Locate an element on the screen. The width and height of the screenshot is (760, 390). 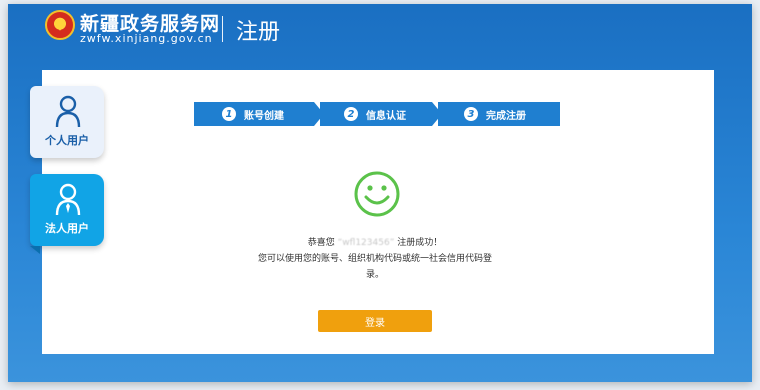
national-emblem-icon is located at coordinates (60, 25).